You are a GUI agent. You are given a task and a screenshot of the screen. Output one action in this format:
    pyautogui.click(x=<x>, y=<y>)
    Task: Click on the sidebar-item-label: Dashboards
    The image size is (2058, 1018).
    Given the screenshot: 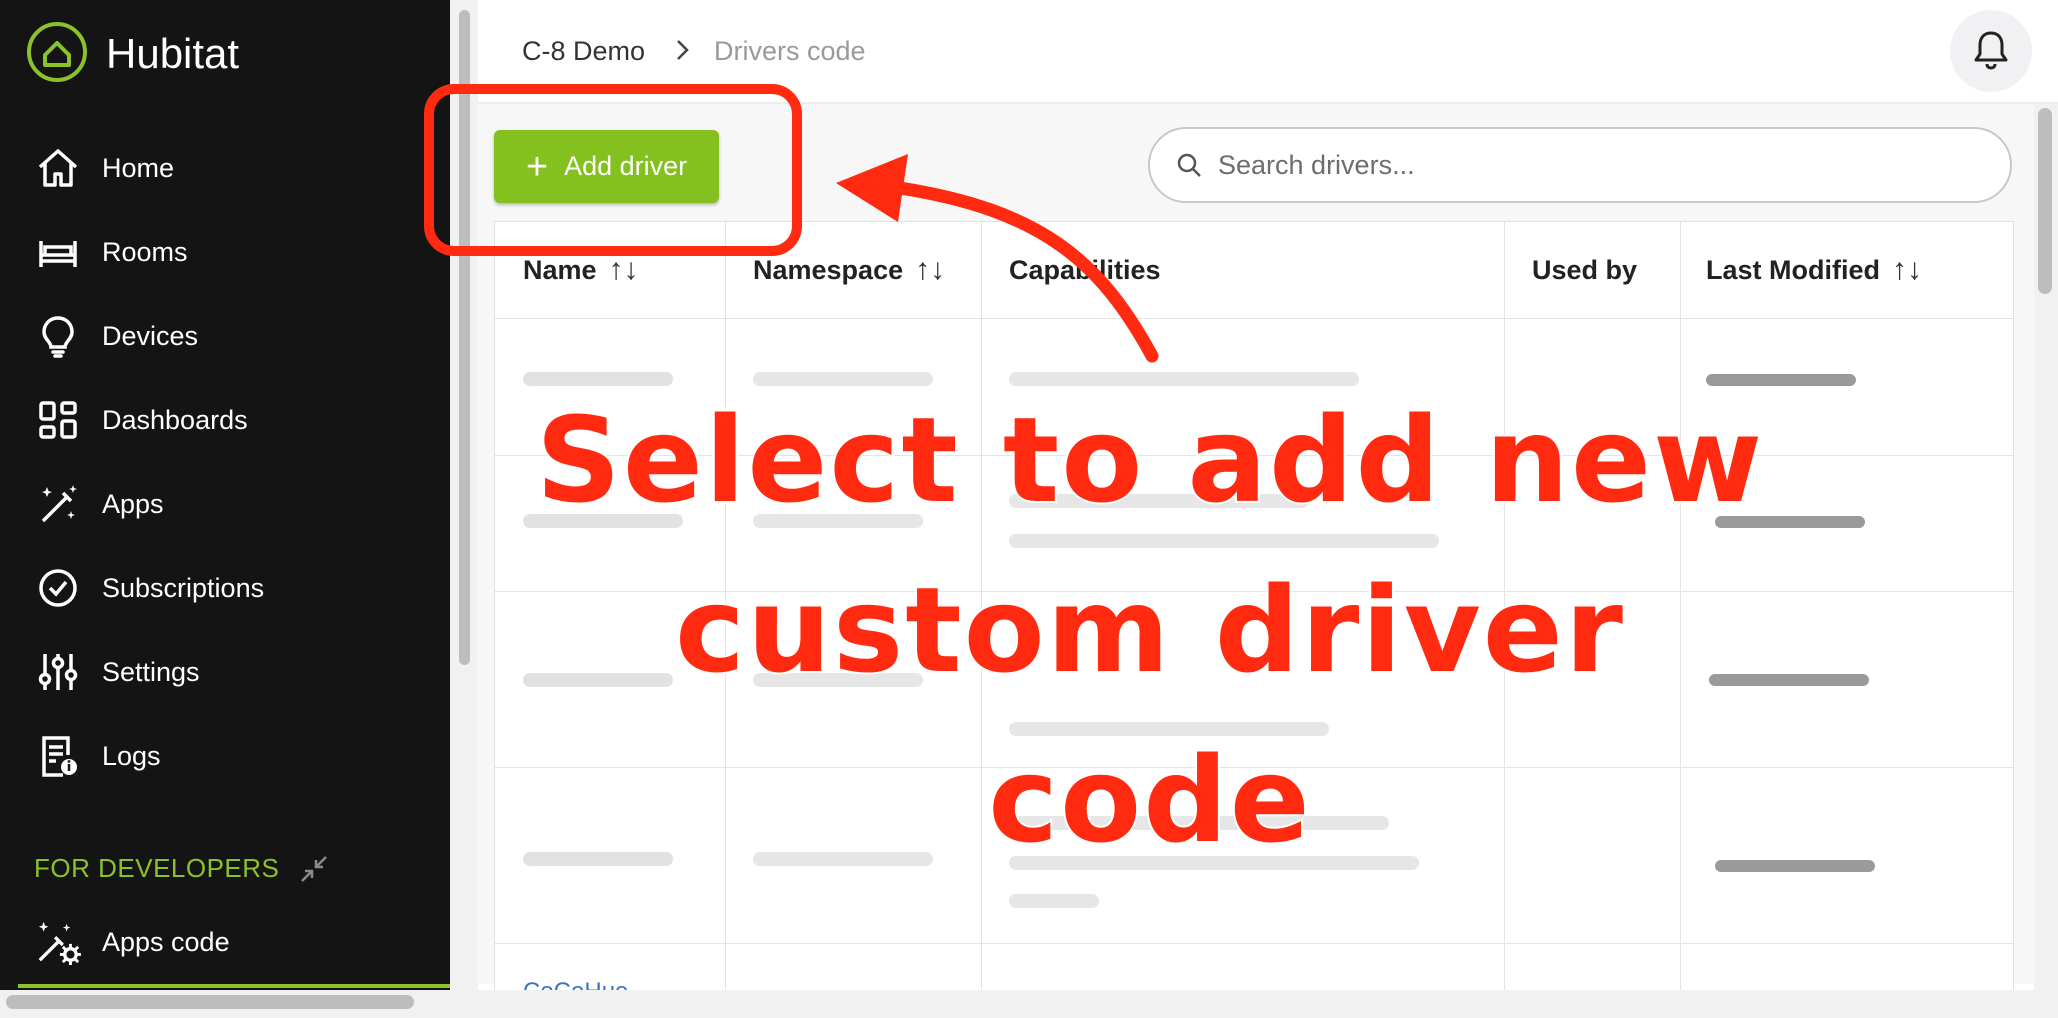 What is the action you would take?
    pyautogui.click(x=175, y=419)
    